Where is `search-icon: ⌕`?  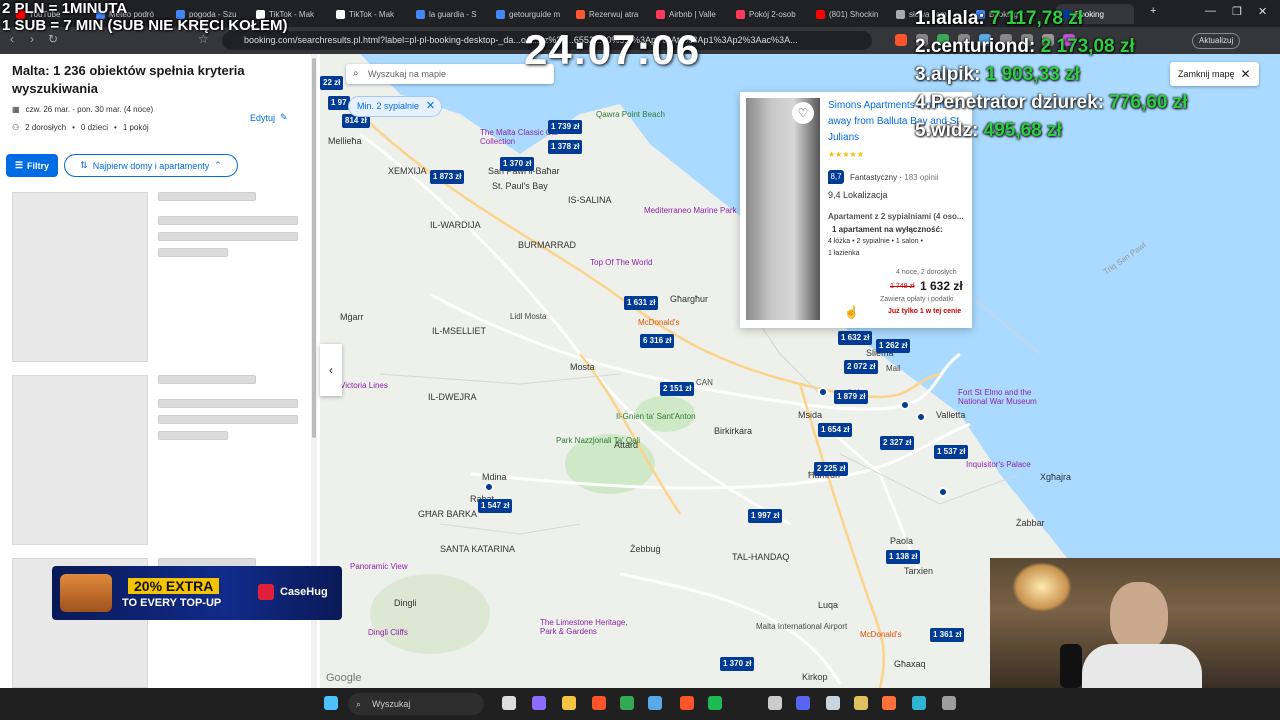
search-icon: ⌕ is located at coordinates (356, 73).